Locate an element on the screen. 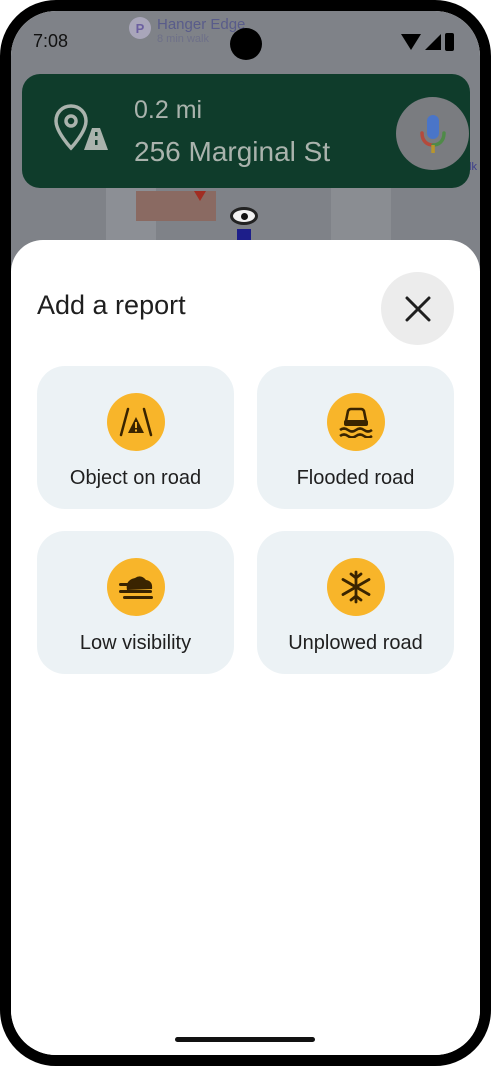 The height and width of the screenshot is (1066, 491). report-low-visibility: Low visibility is located at coordinates (135, 602).